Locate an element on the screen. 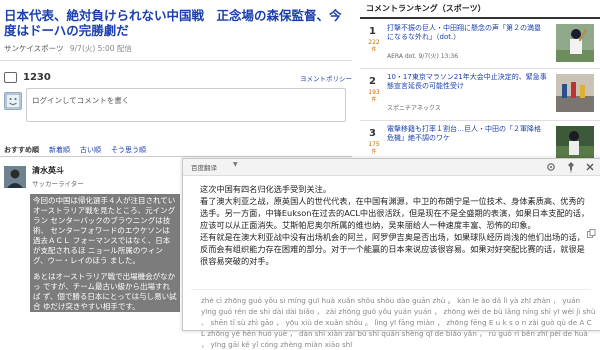  translator-titlebar: 百度翻译 ▼ is located at coordinates (391, 167).